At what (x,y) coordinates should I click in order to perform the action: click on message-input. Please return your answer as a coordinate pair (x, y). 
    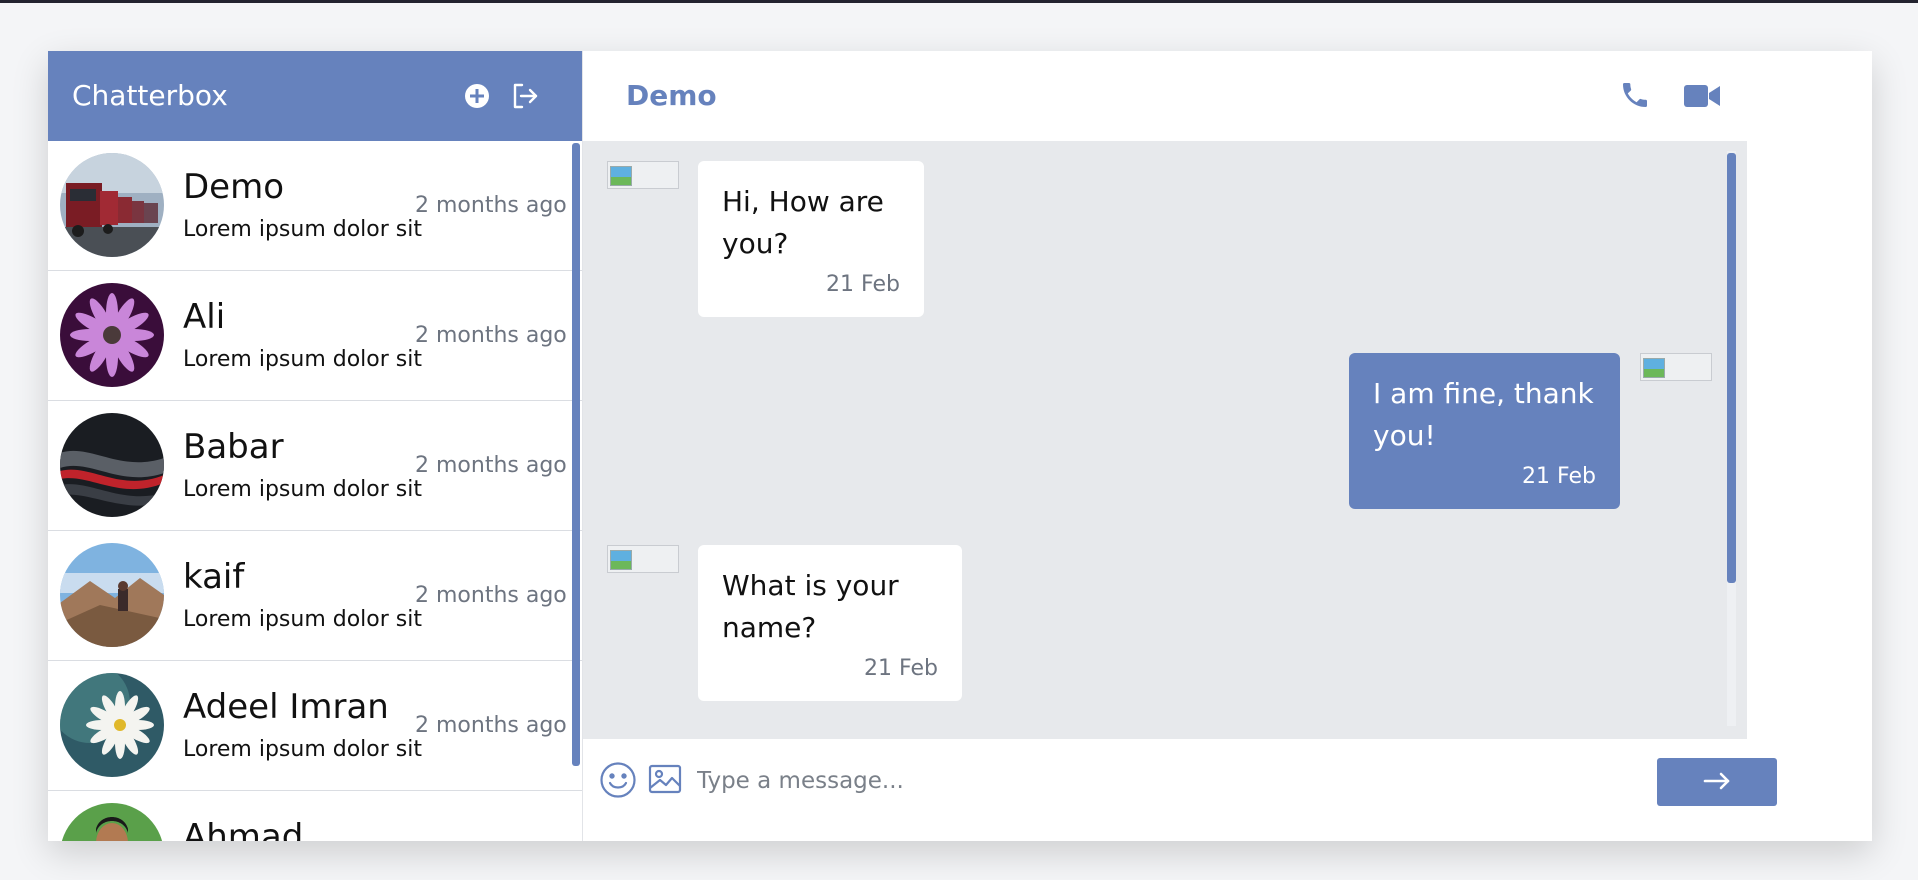
    Looking at the image, I should click on (937, 781).